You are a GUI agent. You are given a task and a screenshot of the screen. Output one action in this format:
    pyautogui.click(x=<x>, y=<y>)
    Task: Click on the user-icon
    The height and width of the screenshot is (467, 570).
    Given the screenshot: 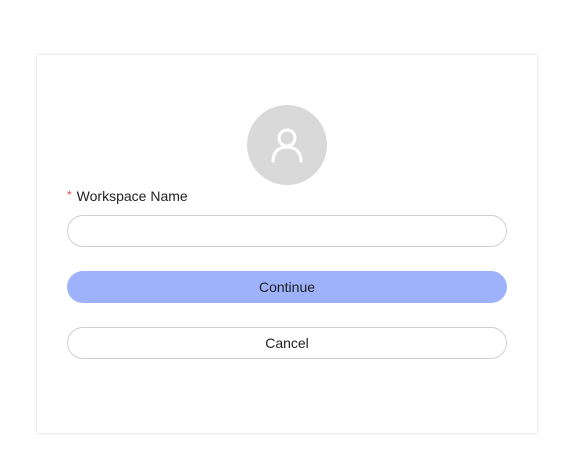 What is the action you would take?
    pyautogui.click(x=287, y=145)
    